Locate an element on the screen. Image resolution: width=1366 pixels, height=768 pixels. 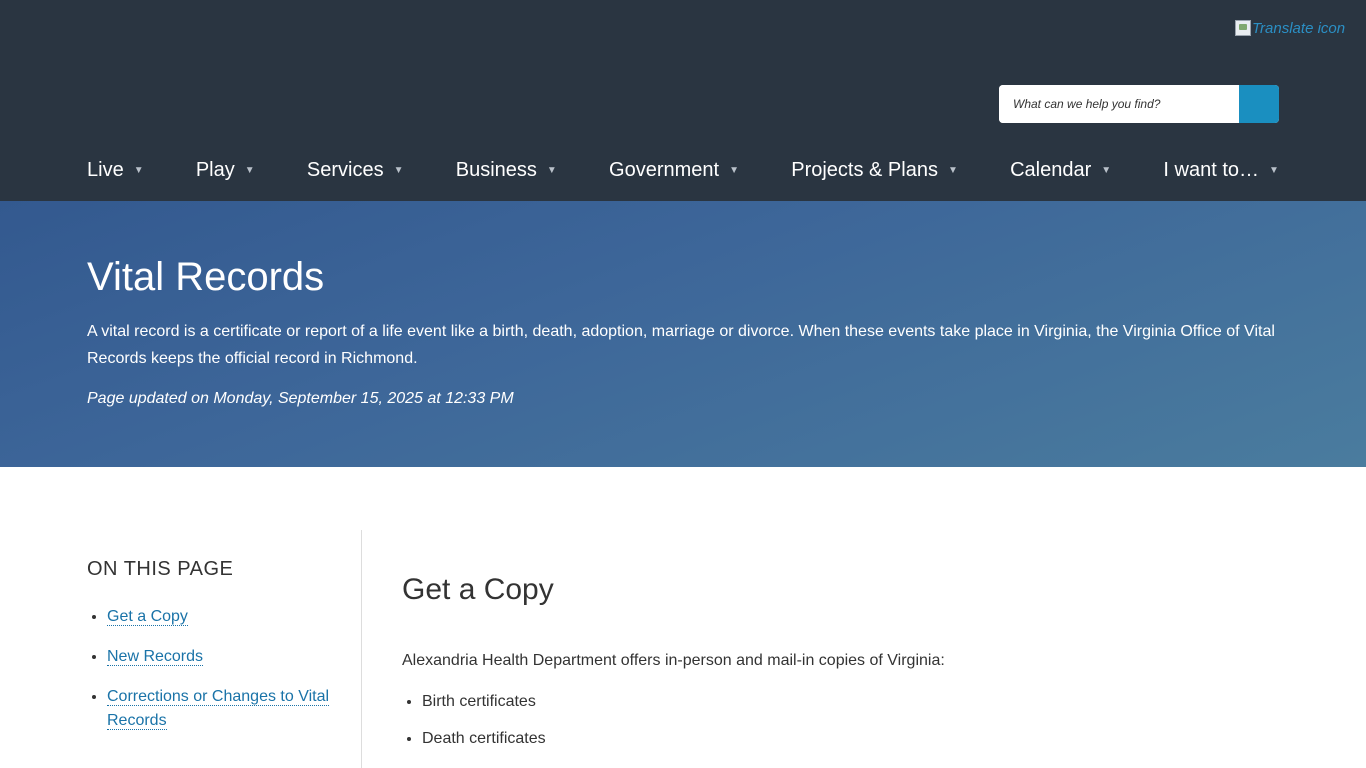
nav-item-i-want-to: I want to… ▼ is located at coordinates (1221, 170).